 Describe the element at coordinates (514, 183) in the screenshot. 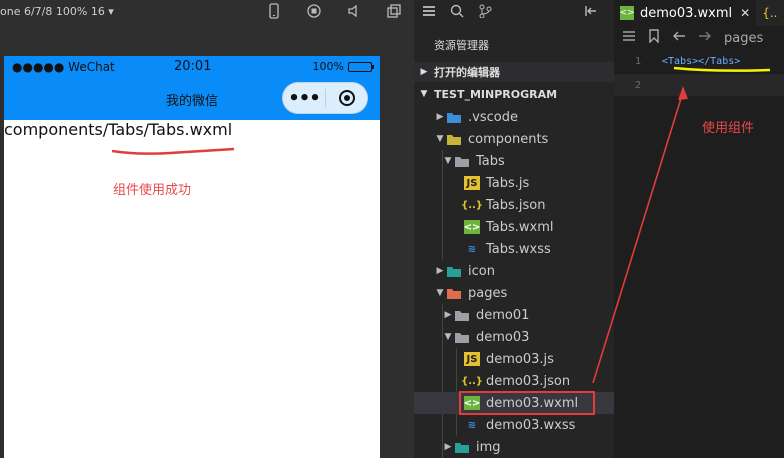

I see `tree-item-tabs-js: JS Tabs.js` at that location.